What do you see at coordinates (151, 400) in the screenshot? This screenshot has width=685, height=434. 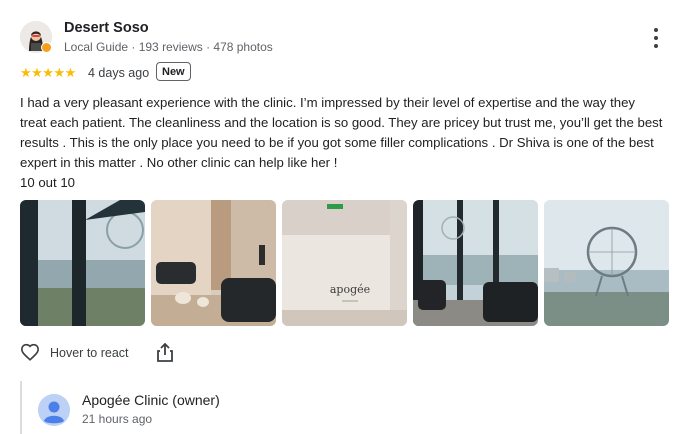 I see `owner-name: Apogée Clinic (owner)` at bounding box center [151, 400].